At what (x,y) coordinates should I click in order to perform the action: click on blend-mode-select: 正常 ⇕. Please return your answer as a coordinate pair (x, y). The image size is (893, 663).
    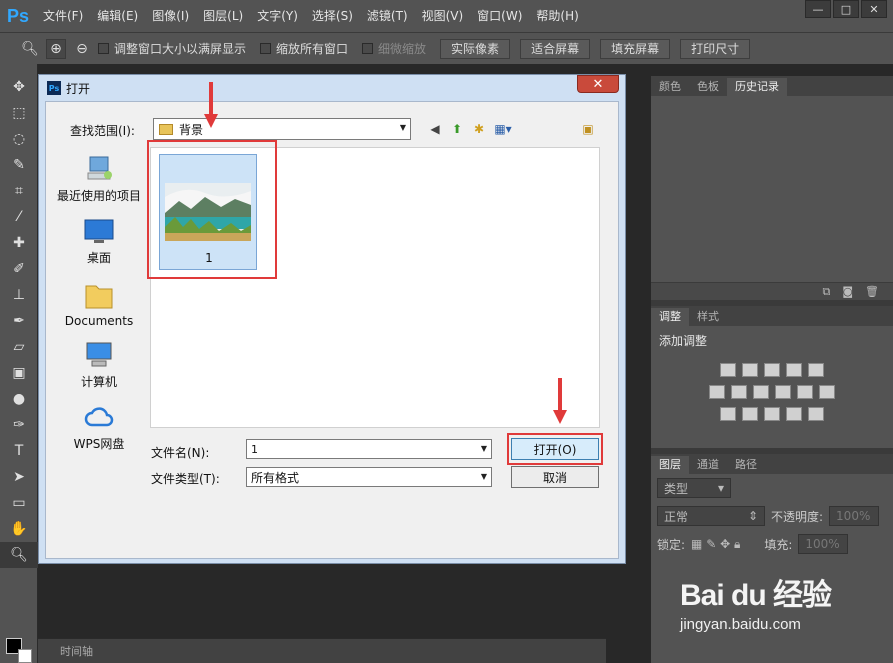
    Looking at the image, I should click on (711, 516).